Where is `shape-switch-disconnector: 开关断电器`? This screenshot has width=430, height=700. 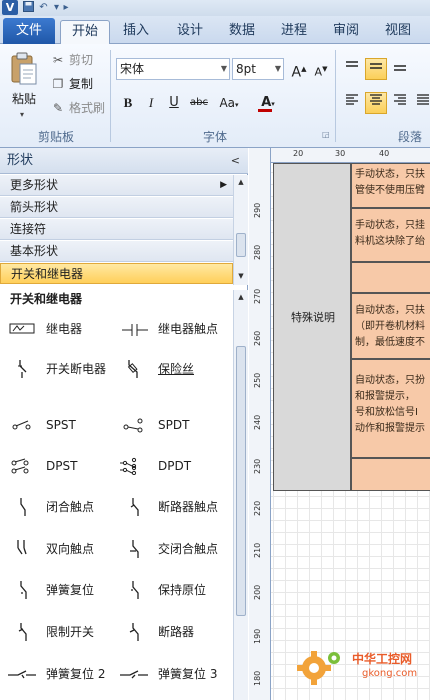 shape-switch-disconnector: 开关断电器 is located at coordinates (63, 369).